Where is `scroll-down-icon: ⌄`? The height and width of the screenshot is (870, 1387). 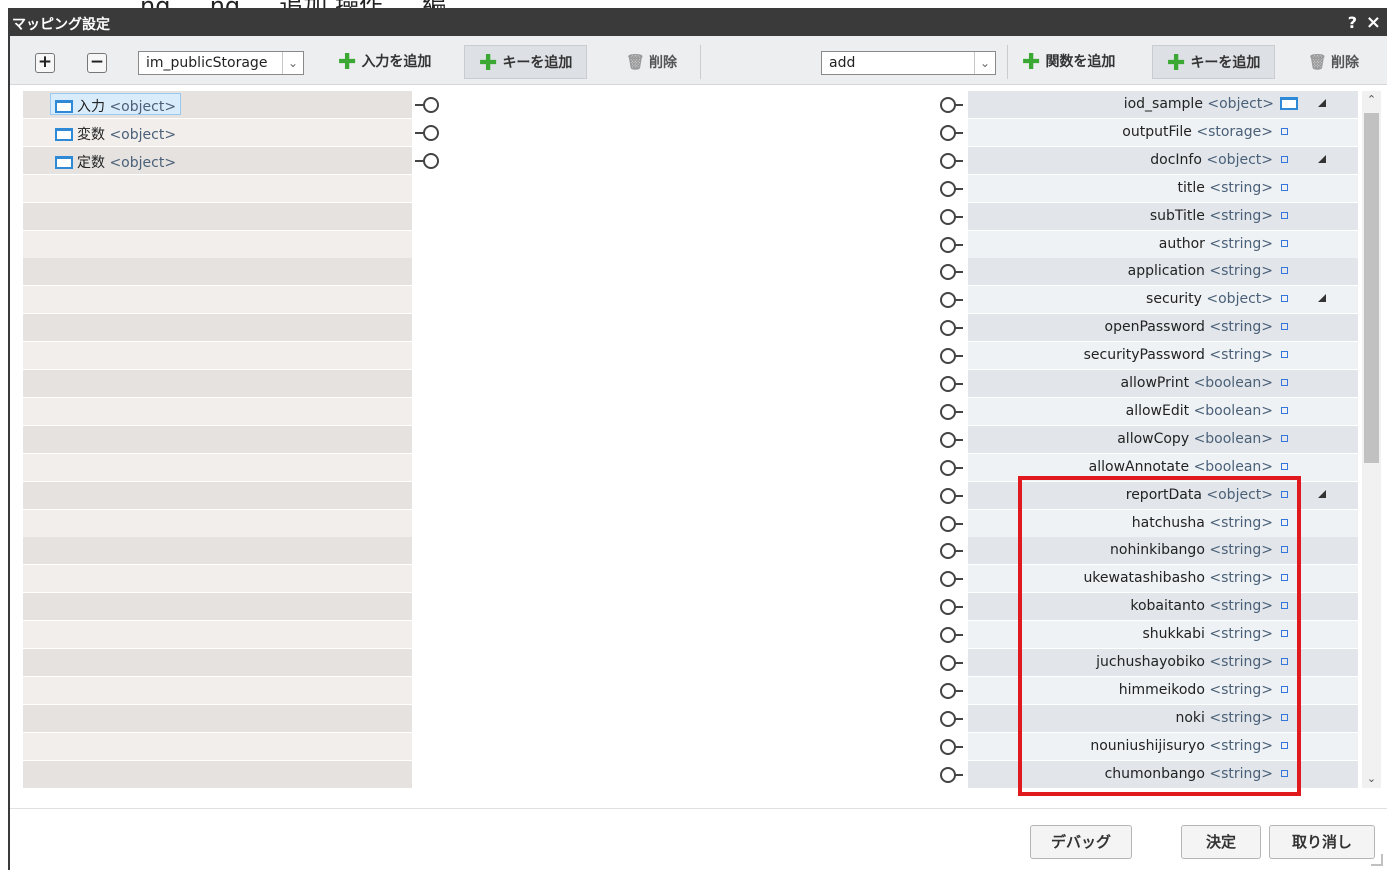 scroll-down-icon: ⌄ is located at coordinates (1371, 779).